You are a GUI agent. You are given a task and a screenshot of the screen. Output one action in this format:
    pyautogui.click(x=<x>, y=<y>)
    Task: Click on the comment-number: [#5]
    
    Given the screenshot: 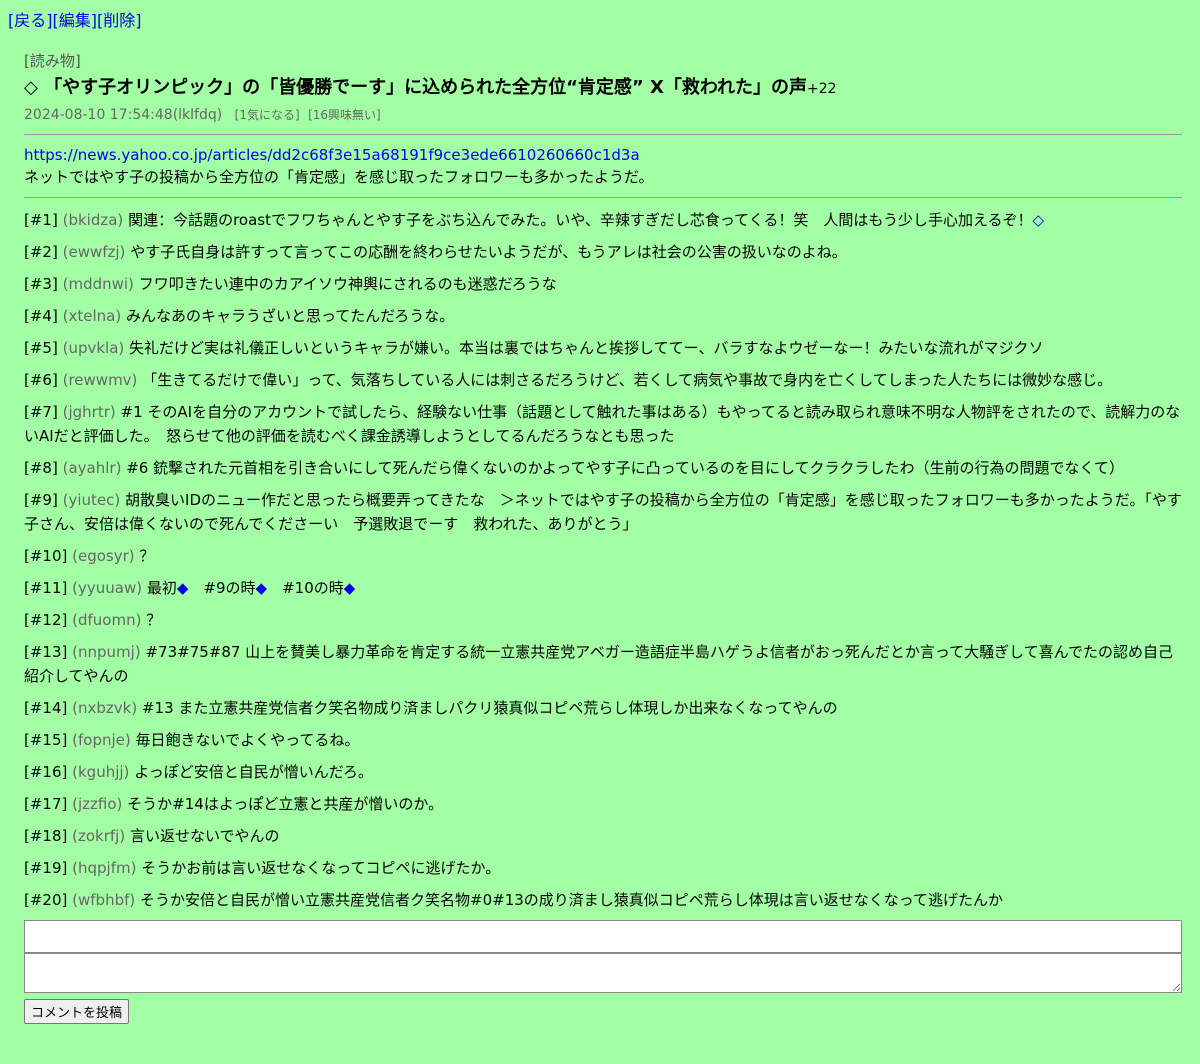 What is the action you would take?
    pyautogui.click(x=41, y=348)
    